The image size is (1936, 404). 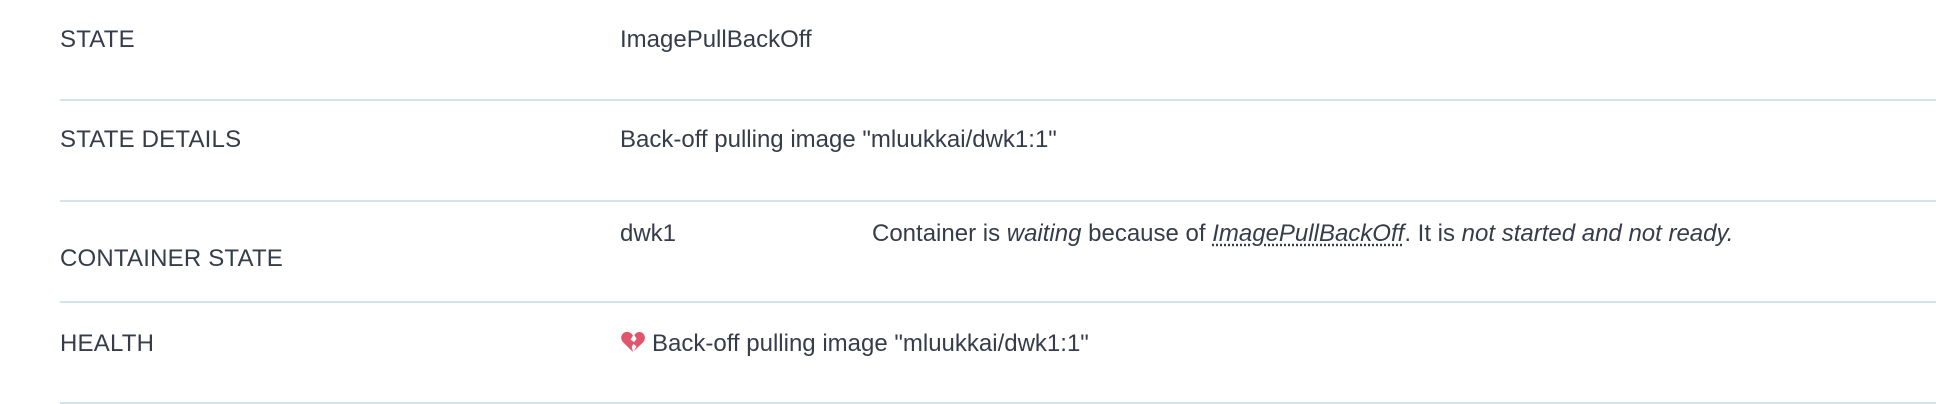 I want to click on detail-label: HEALTH, so click(x=107, y=343).